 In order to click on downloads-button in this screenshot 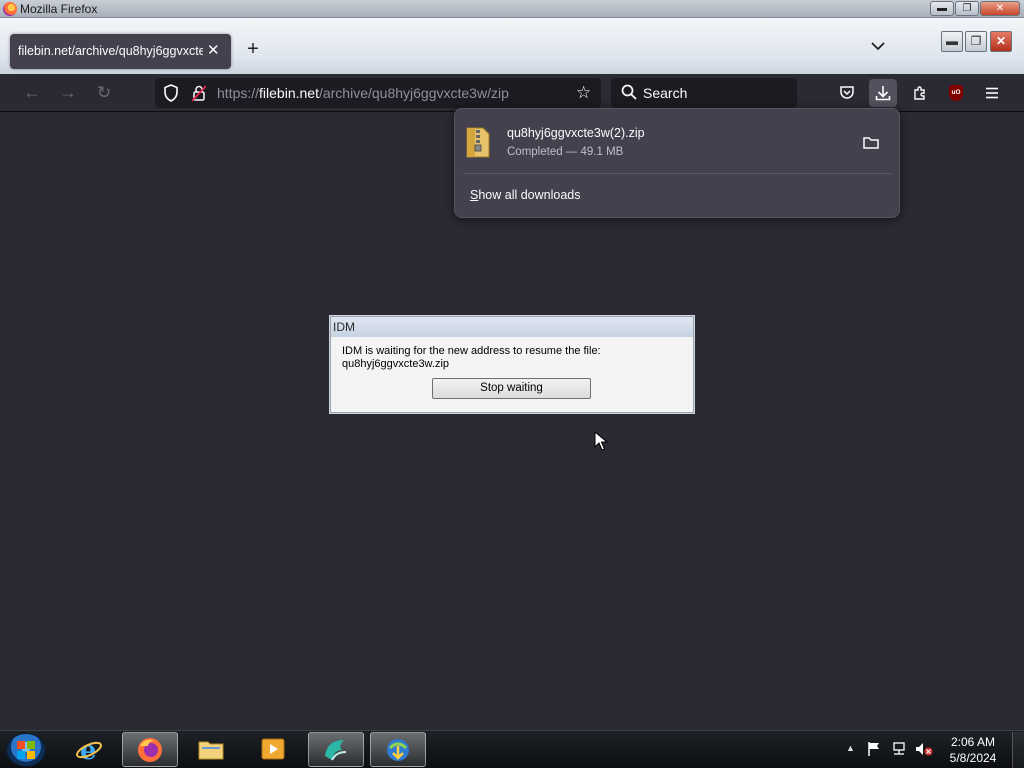, I will do `click(883, 93)`.